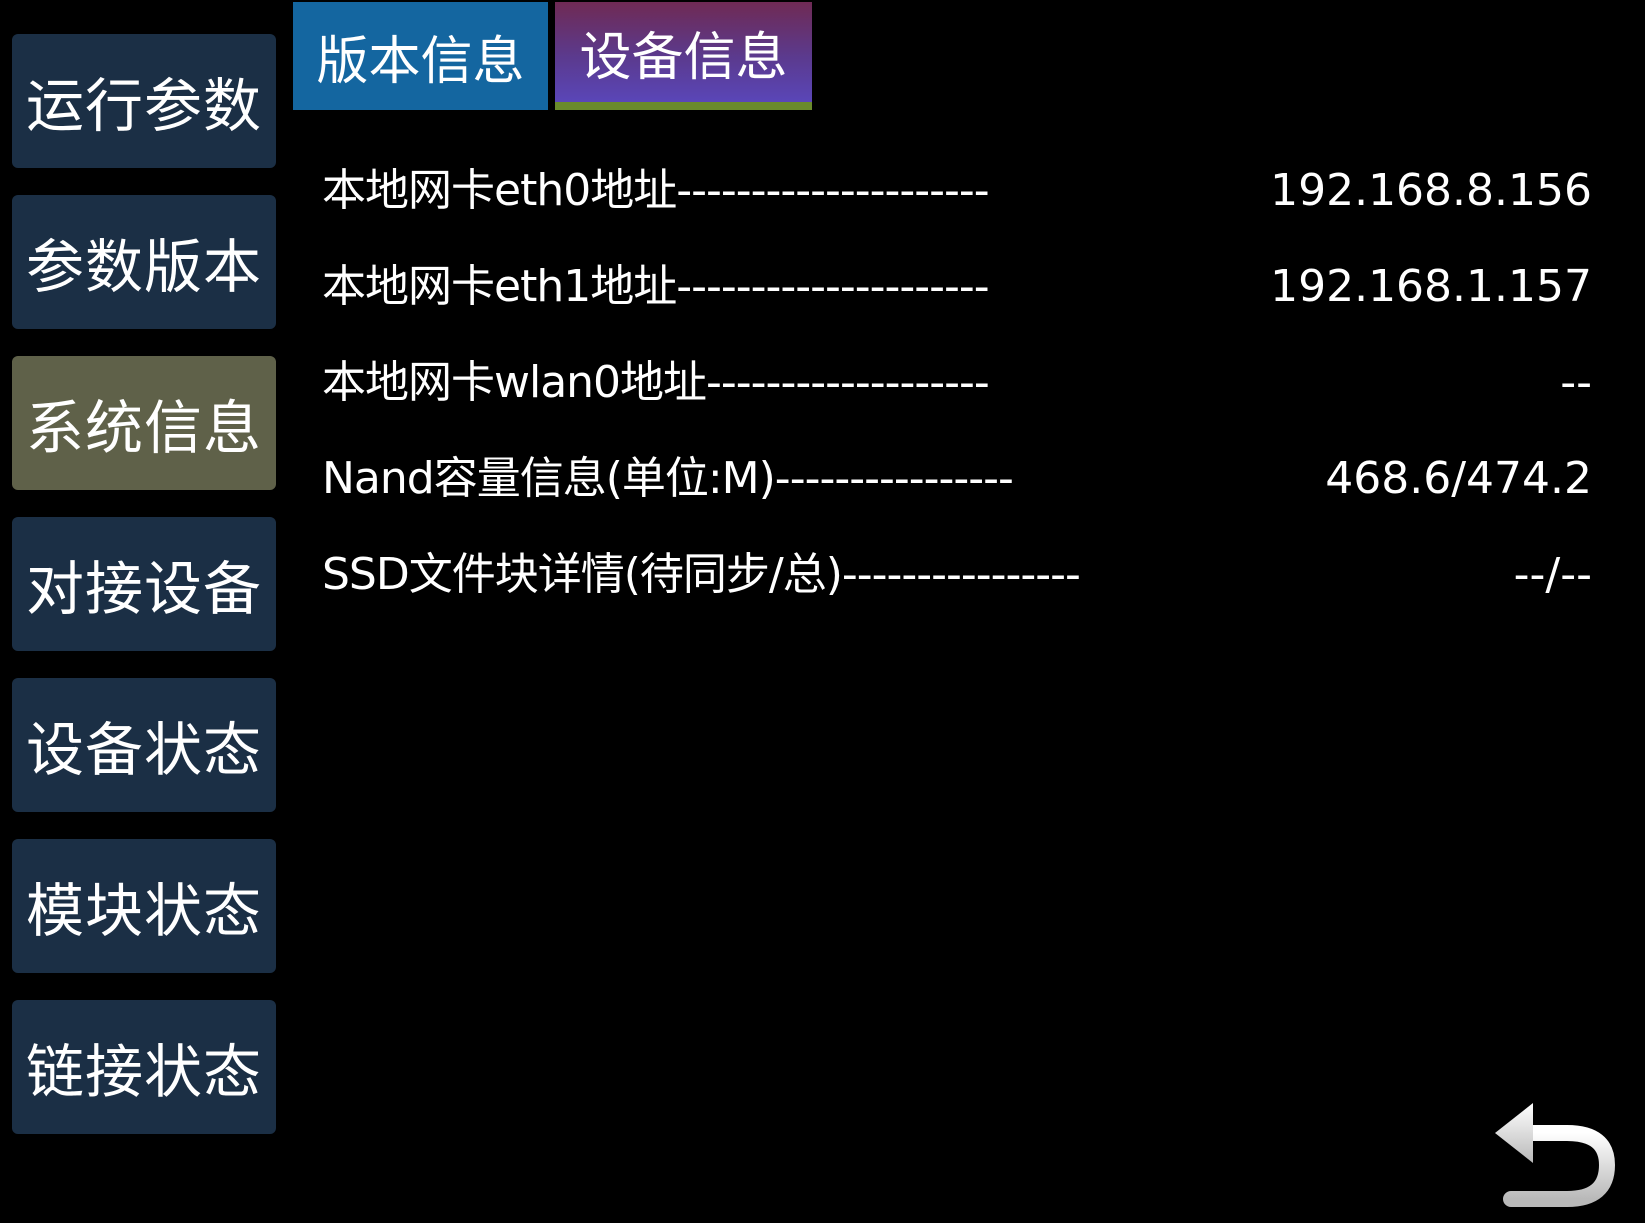 The image size is (1645, 1223). I want to click on back-button, so click(1554, 1153).